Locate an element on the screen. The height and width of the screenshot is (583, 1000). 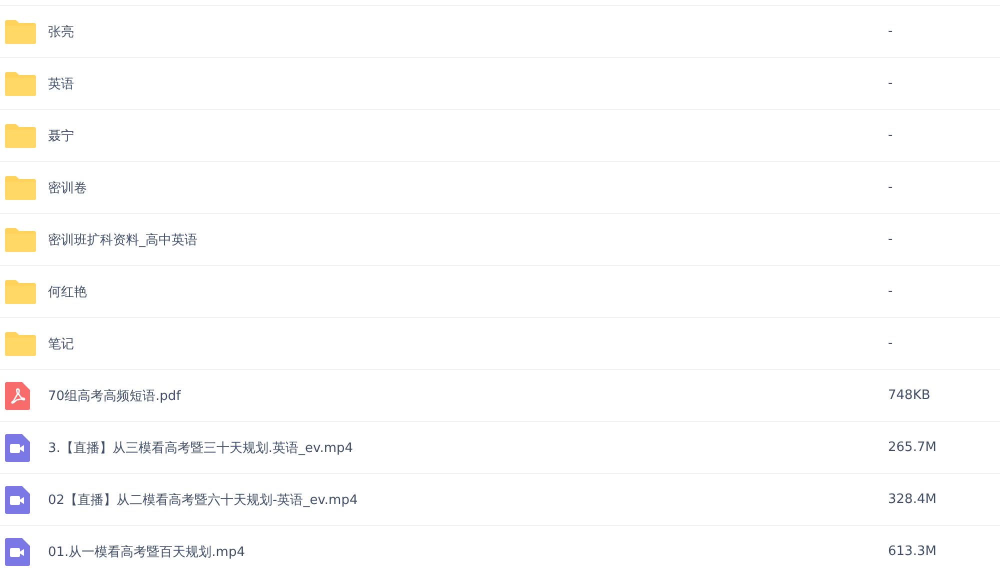
file-name: 02【直播】从二模看高考暨六十天规划-英语_ev.mp4 is located at coordinates (468, 499).